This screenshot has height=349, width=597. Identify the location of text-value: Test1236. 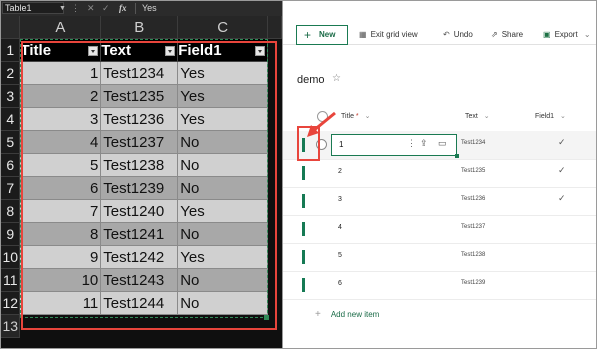
(473, 199).